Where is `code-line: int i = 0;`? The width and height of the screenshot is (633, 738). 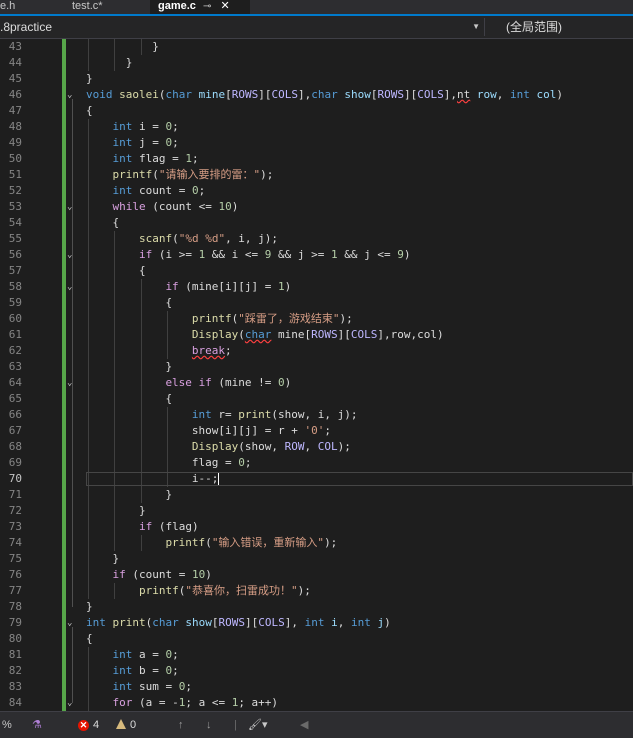 code-line: int i = 0; is located at coordinates (145, 127).